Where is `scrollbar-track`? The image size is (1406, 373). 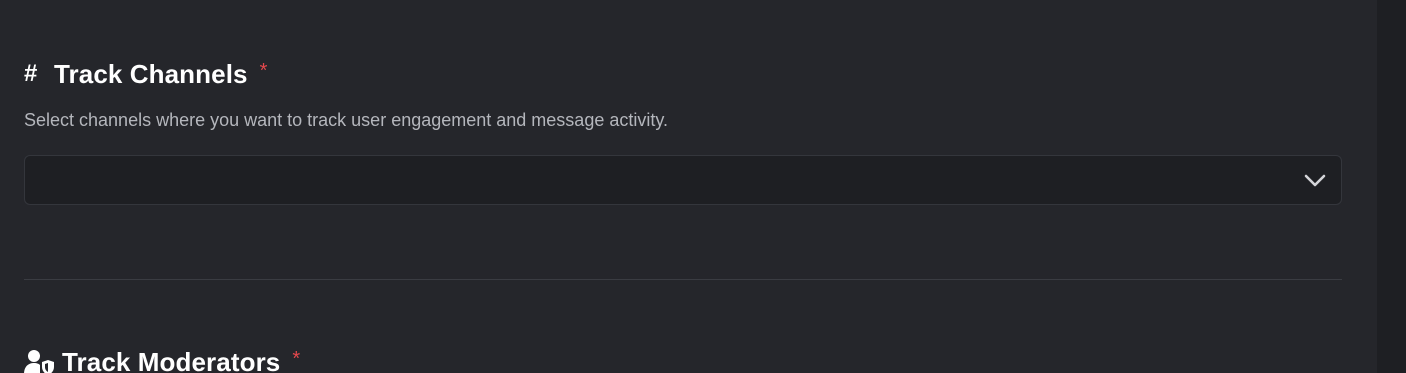 scrollbar-track is located at coordinates (1391, 186).